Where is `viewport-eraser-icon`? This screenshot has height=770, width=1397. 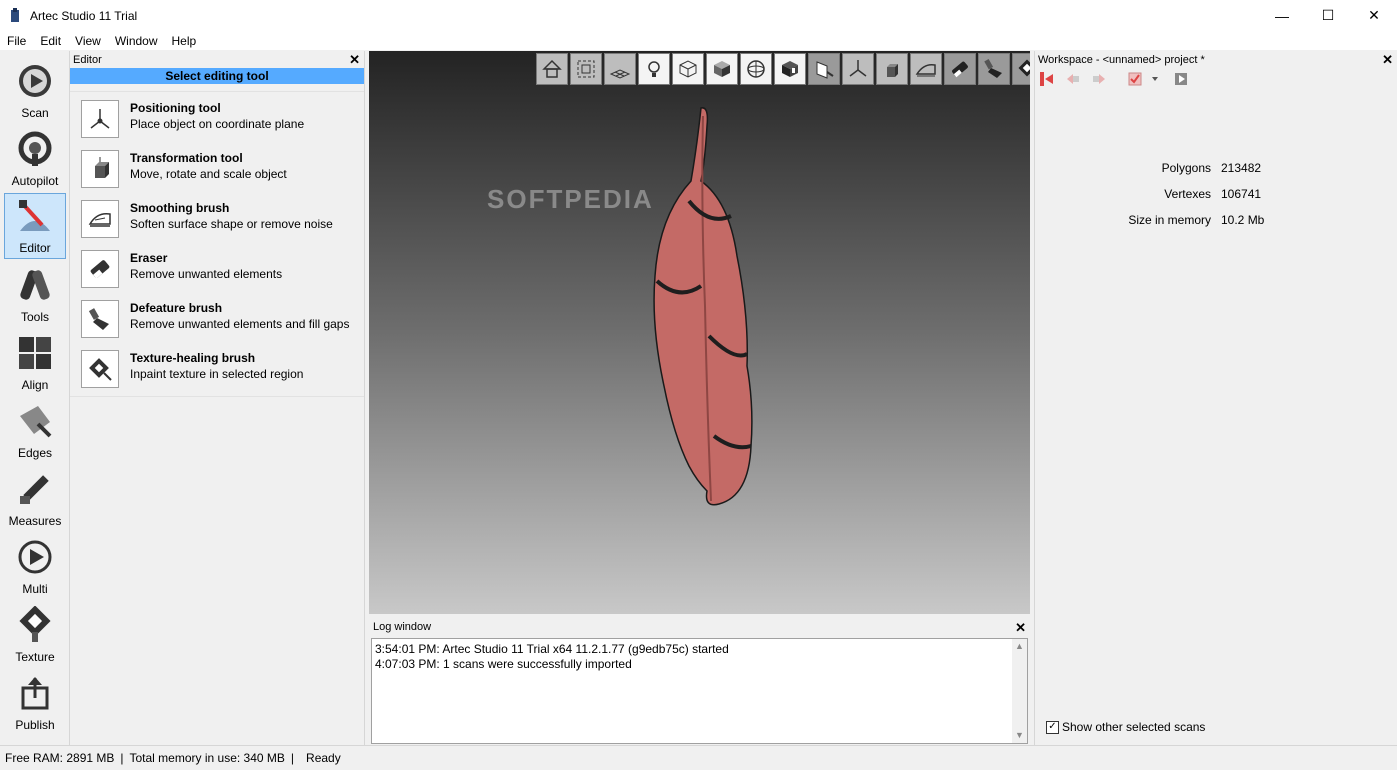
viewport-eraser-icon is located at coordinates (960, 69).